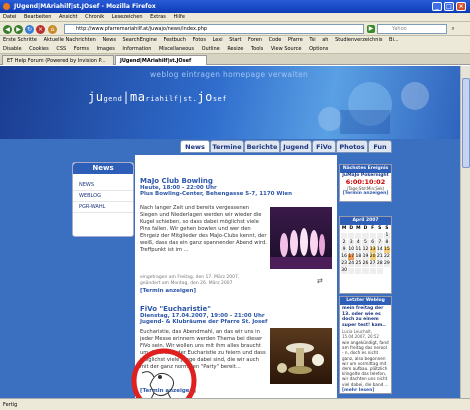 This screenshot has height=410, width=470. Describe the element at coordinates (29, 29) in the screenshot. I see `reload-icon: ↻` at that location.